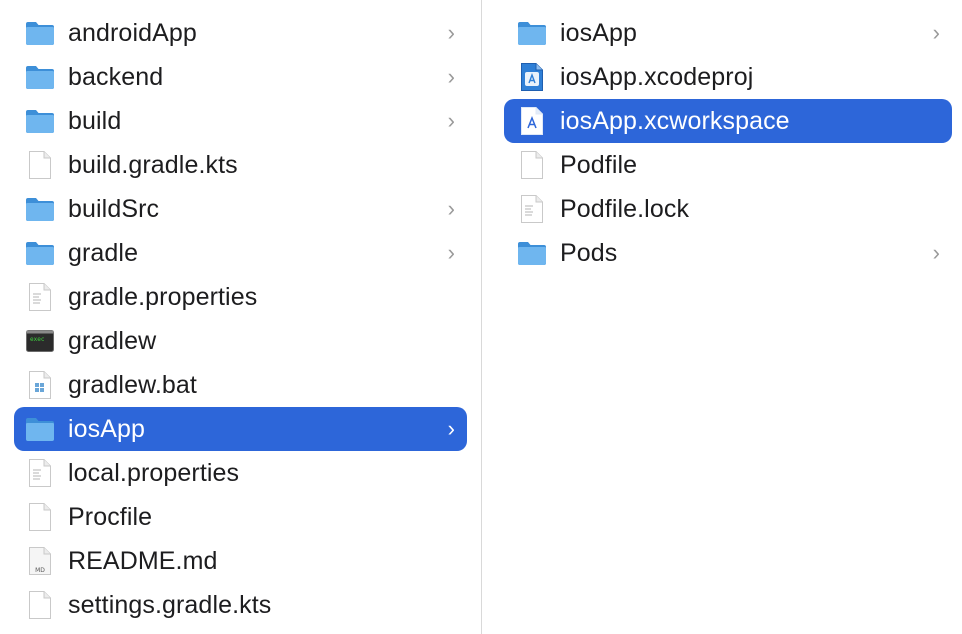  I want to click on file-name-label: build.gradle.kts, so click(153, 164).